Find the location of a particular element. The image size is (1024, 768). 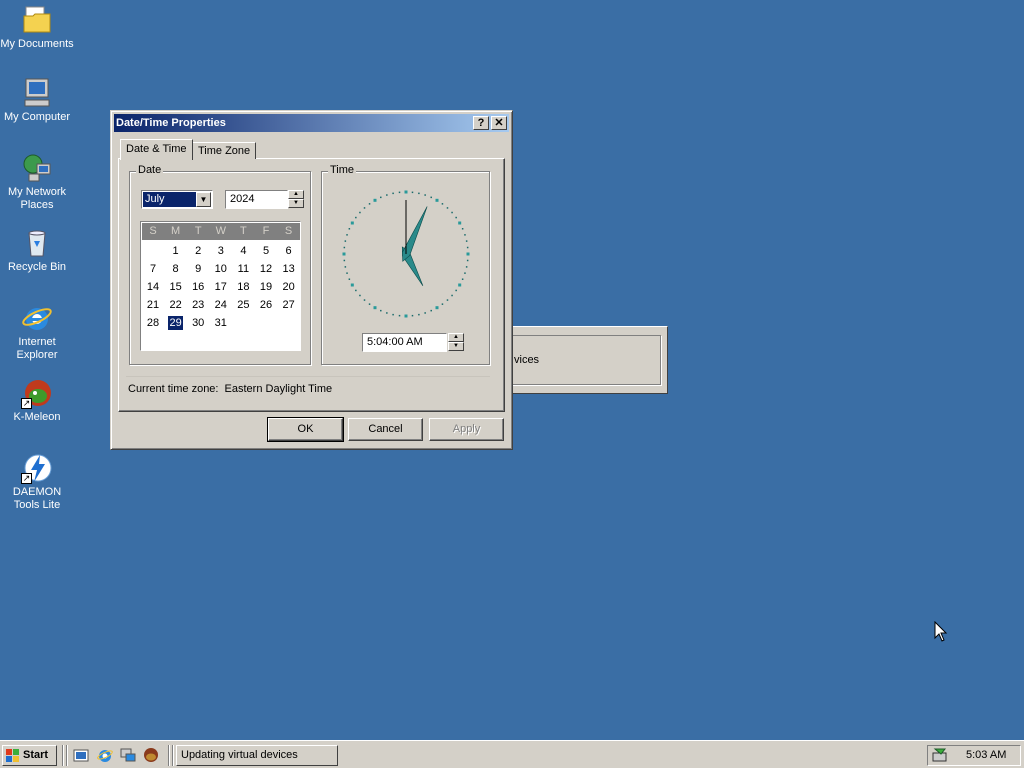

calendar-weekday: T is located at coordinates (198, 231).